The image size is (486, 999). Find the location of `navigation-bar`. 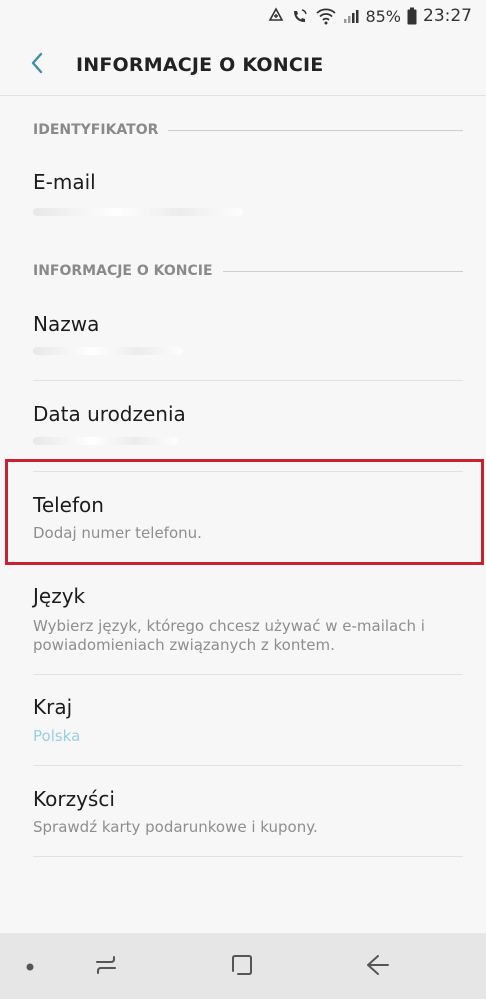

navigation-bar is located at coordinates (243, 966).